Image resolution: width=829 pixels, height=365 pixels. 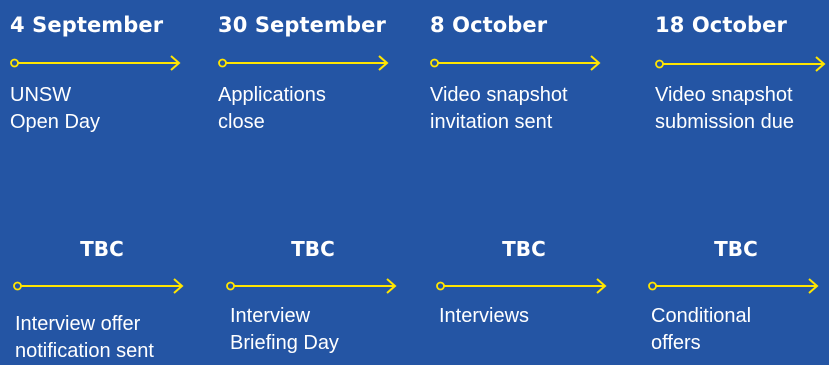 What do you see at coordinates (302, 25) in the screenshot?
I see `step-date: 30 September` at bounding box center [302, 25].